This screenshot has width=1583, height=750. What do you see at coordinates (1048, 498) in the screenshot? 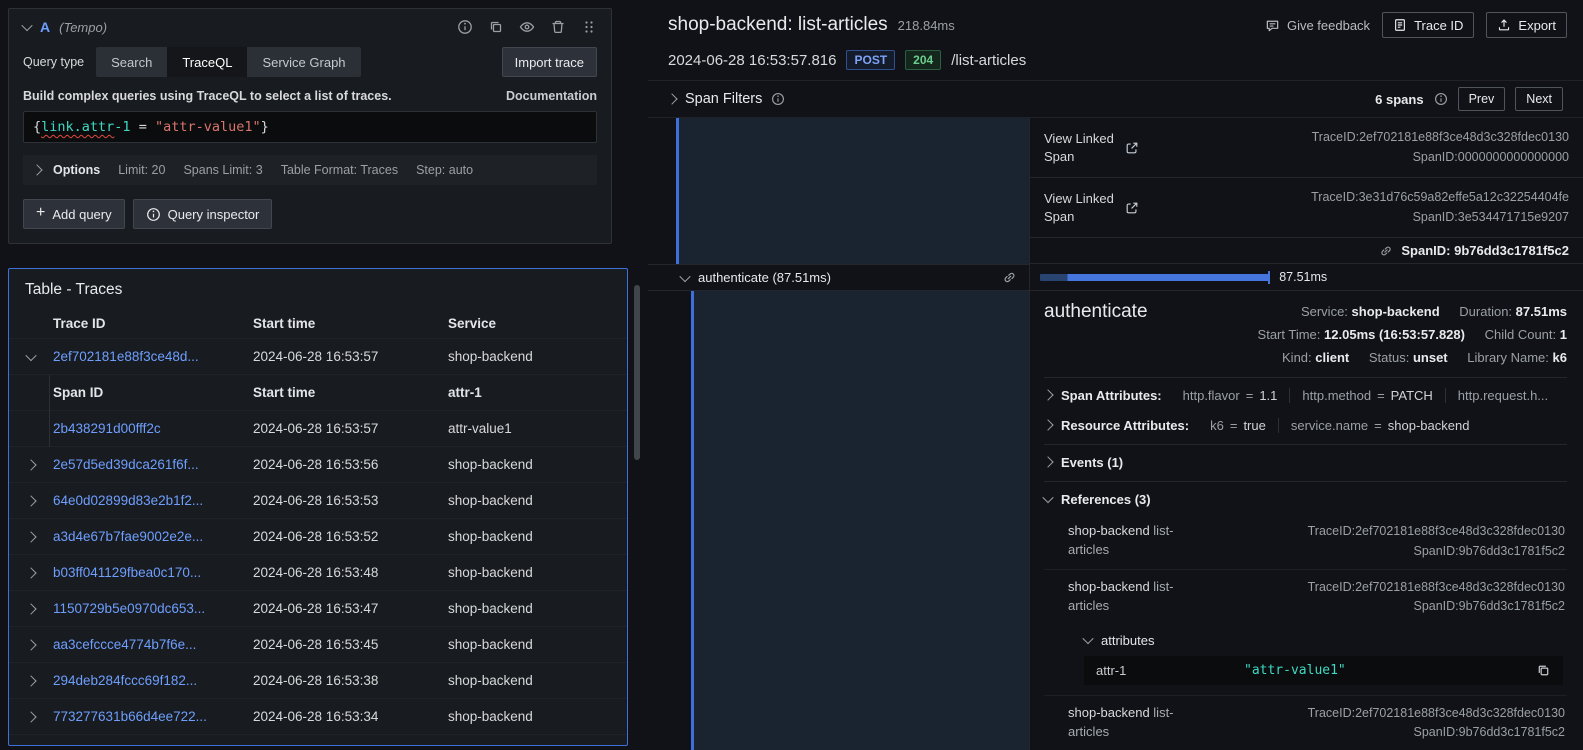
I see `chevron-down-icon` at bounding box center [1048, 498].